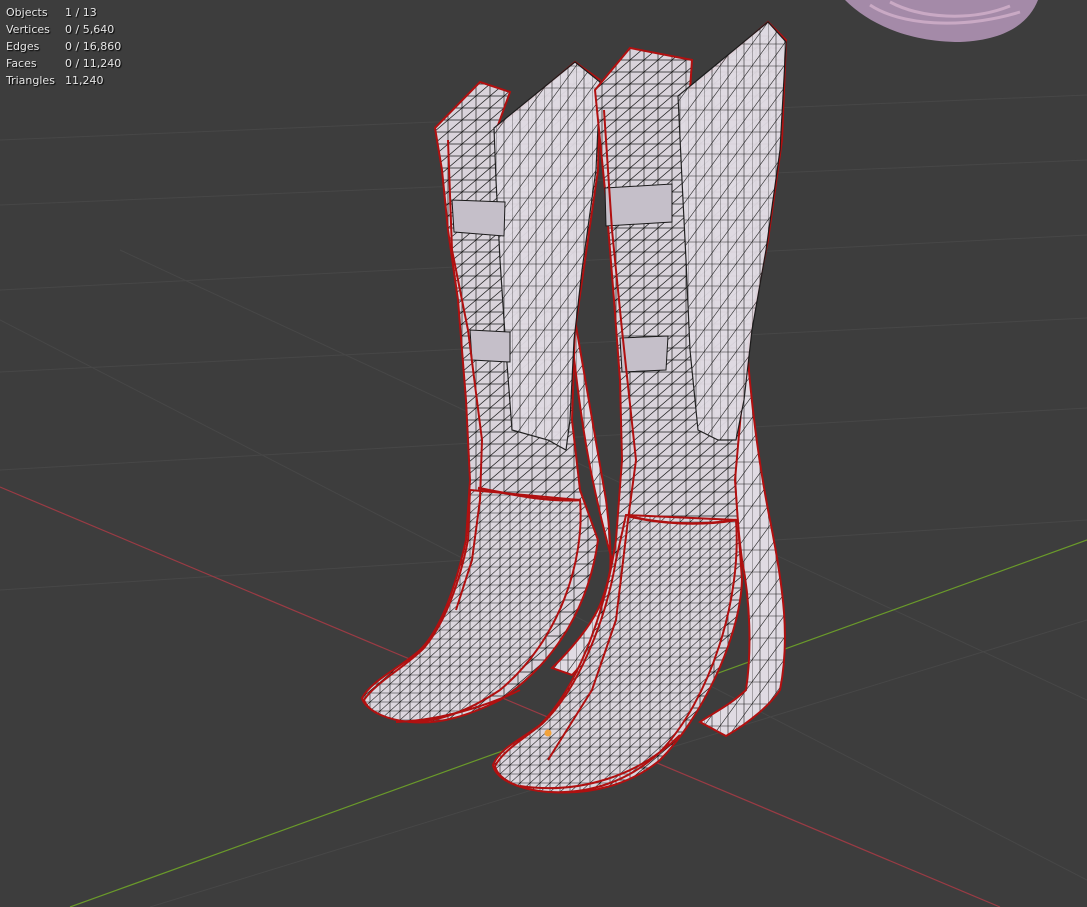  What do you see at coordinates (21, 63) in the screenshot?
I see `stat-faces-label: Faces` at bounding box center [21, 63].